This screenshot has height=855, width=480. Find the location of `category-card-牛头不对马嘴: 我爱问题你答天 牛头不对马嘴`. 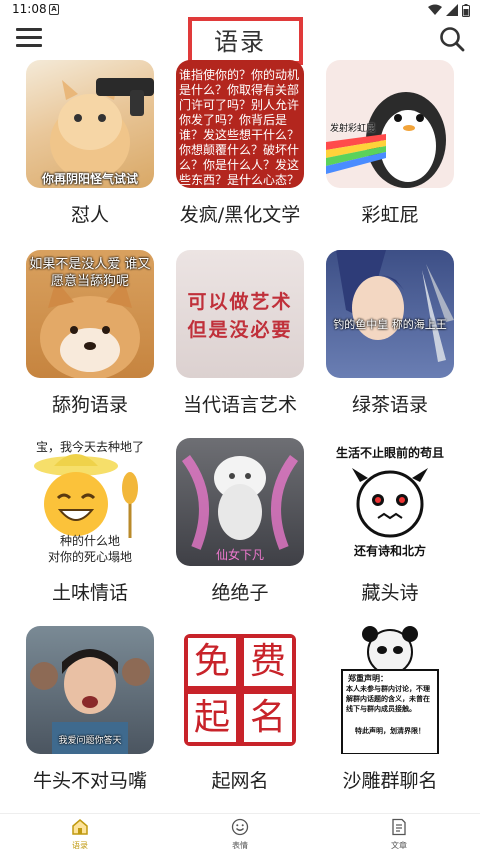

category-card-牛头不对马嘴: 我爱问题你答天 牛头不对马嘴 is located at coordinates (90, 709).